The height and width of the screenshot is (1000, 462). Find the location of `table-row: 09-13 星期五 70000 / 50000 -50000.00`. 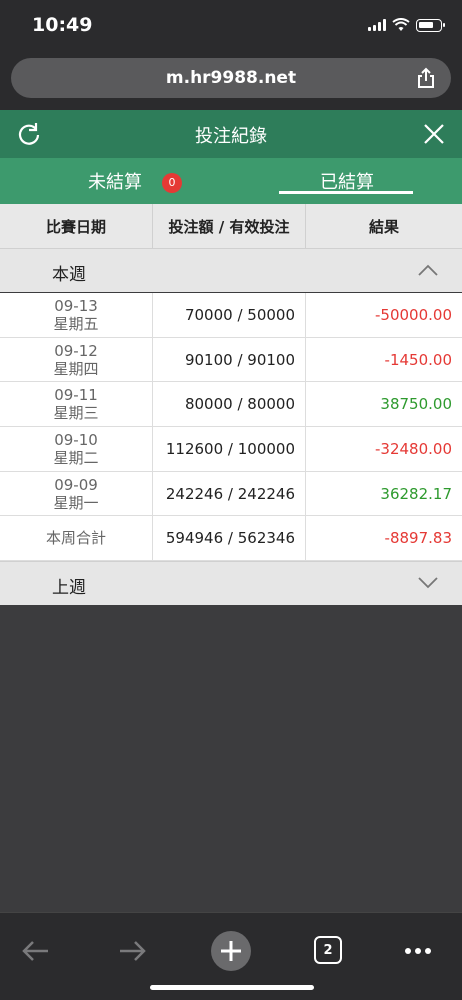

table-row: 09-13 星期五 70000 / 50000 -50000.00 is located at coordinates (231, 315).